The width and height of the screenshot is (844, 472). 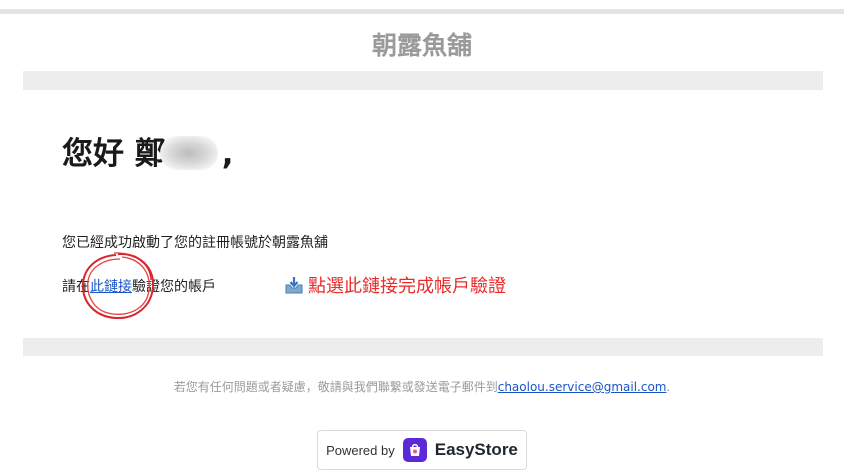 I want to click on easystore-brand-name: EasyStore, so click(x=476, y=449).